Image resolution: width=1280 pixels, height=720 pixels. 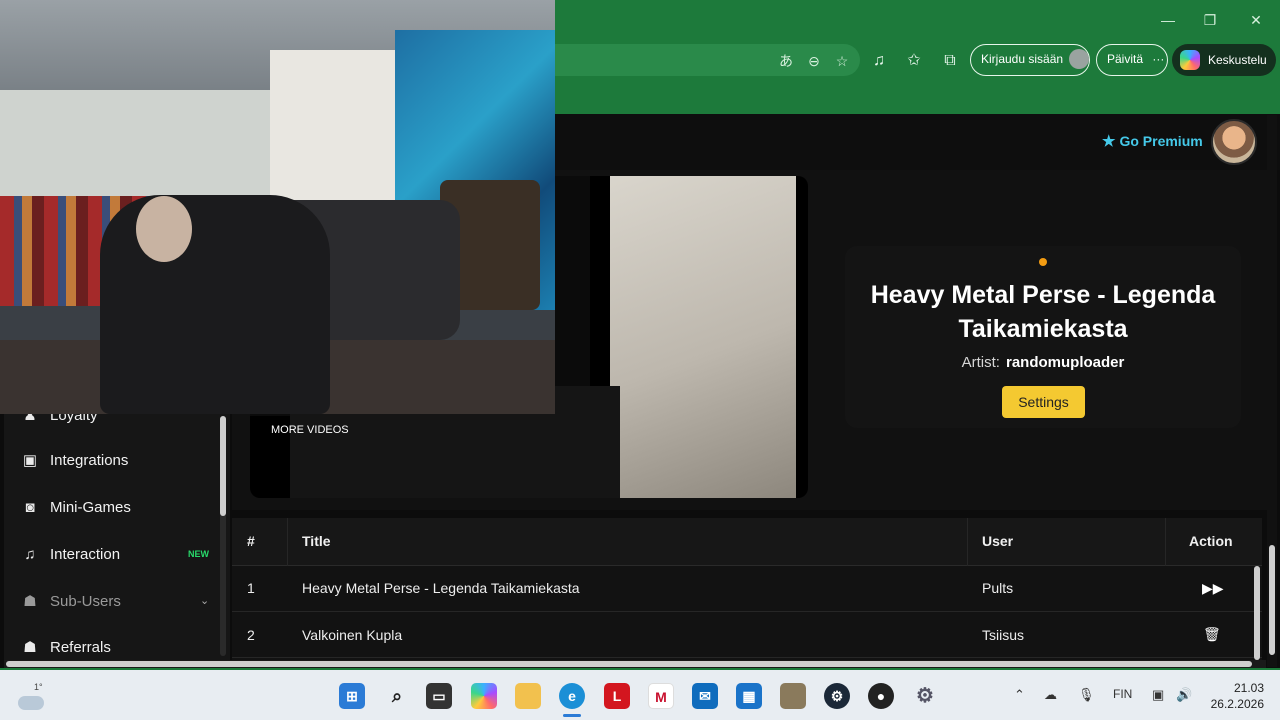 I want to click on collections-icon: ⧉, so click(x=950, y=61).